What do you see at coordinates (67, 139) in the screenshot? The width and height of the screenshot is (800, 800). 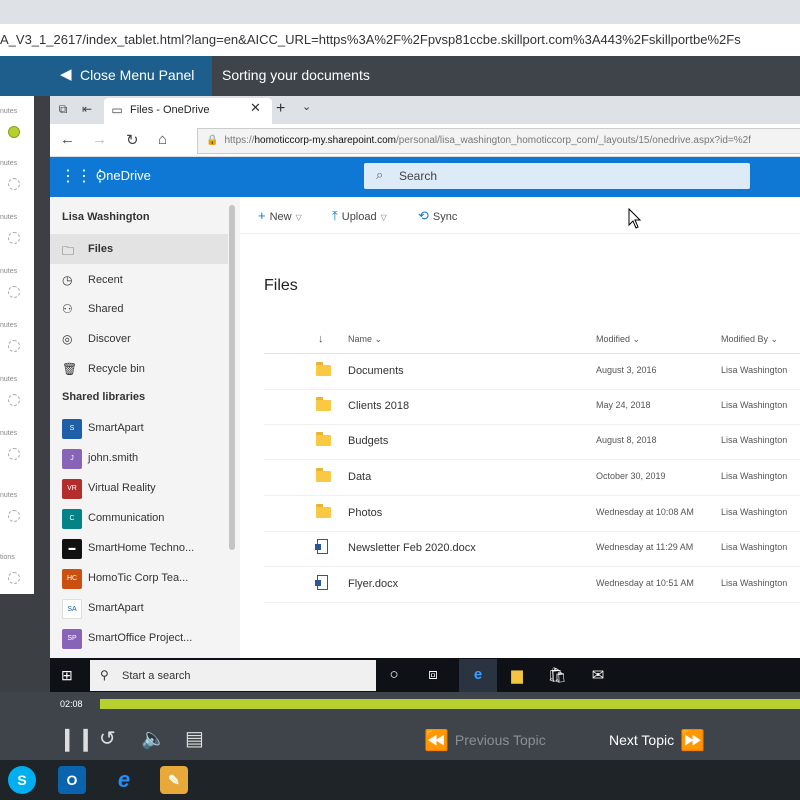 I see `back-icon: ←` at bounding box center [67, 139].